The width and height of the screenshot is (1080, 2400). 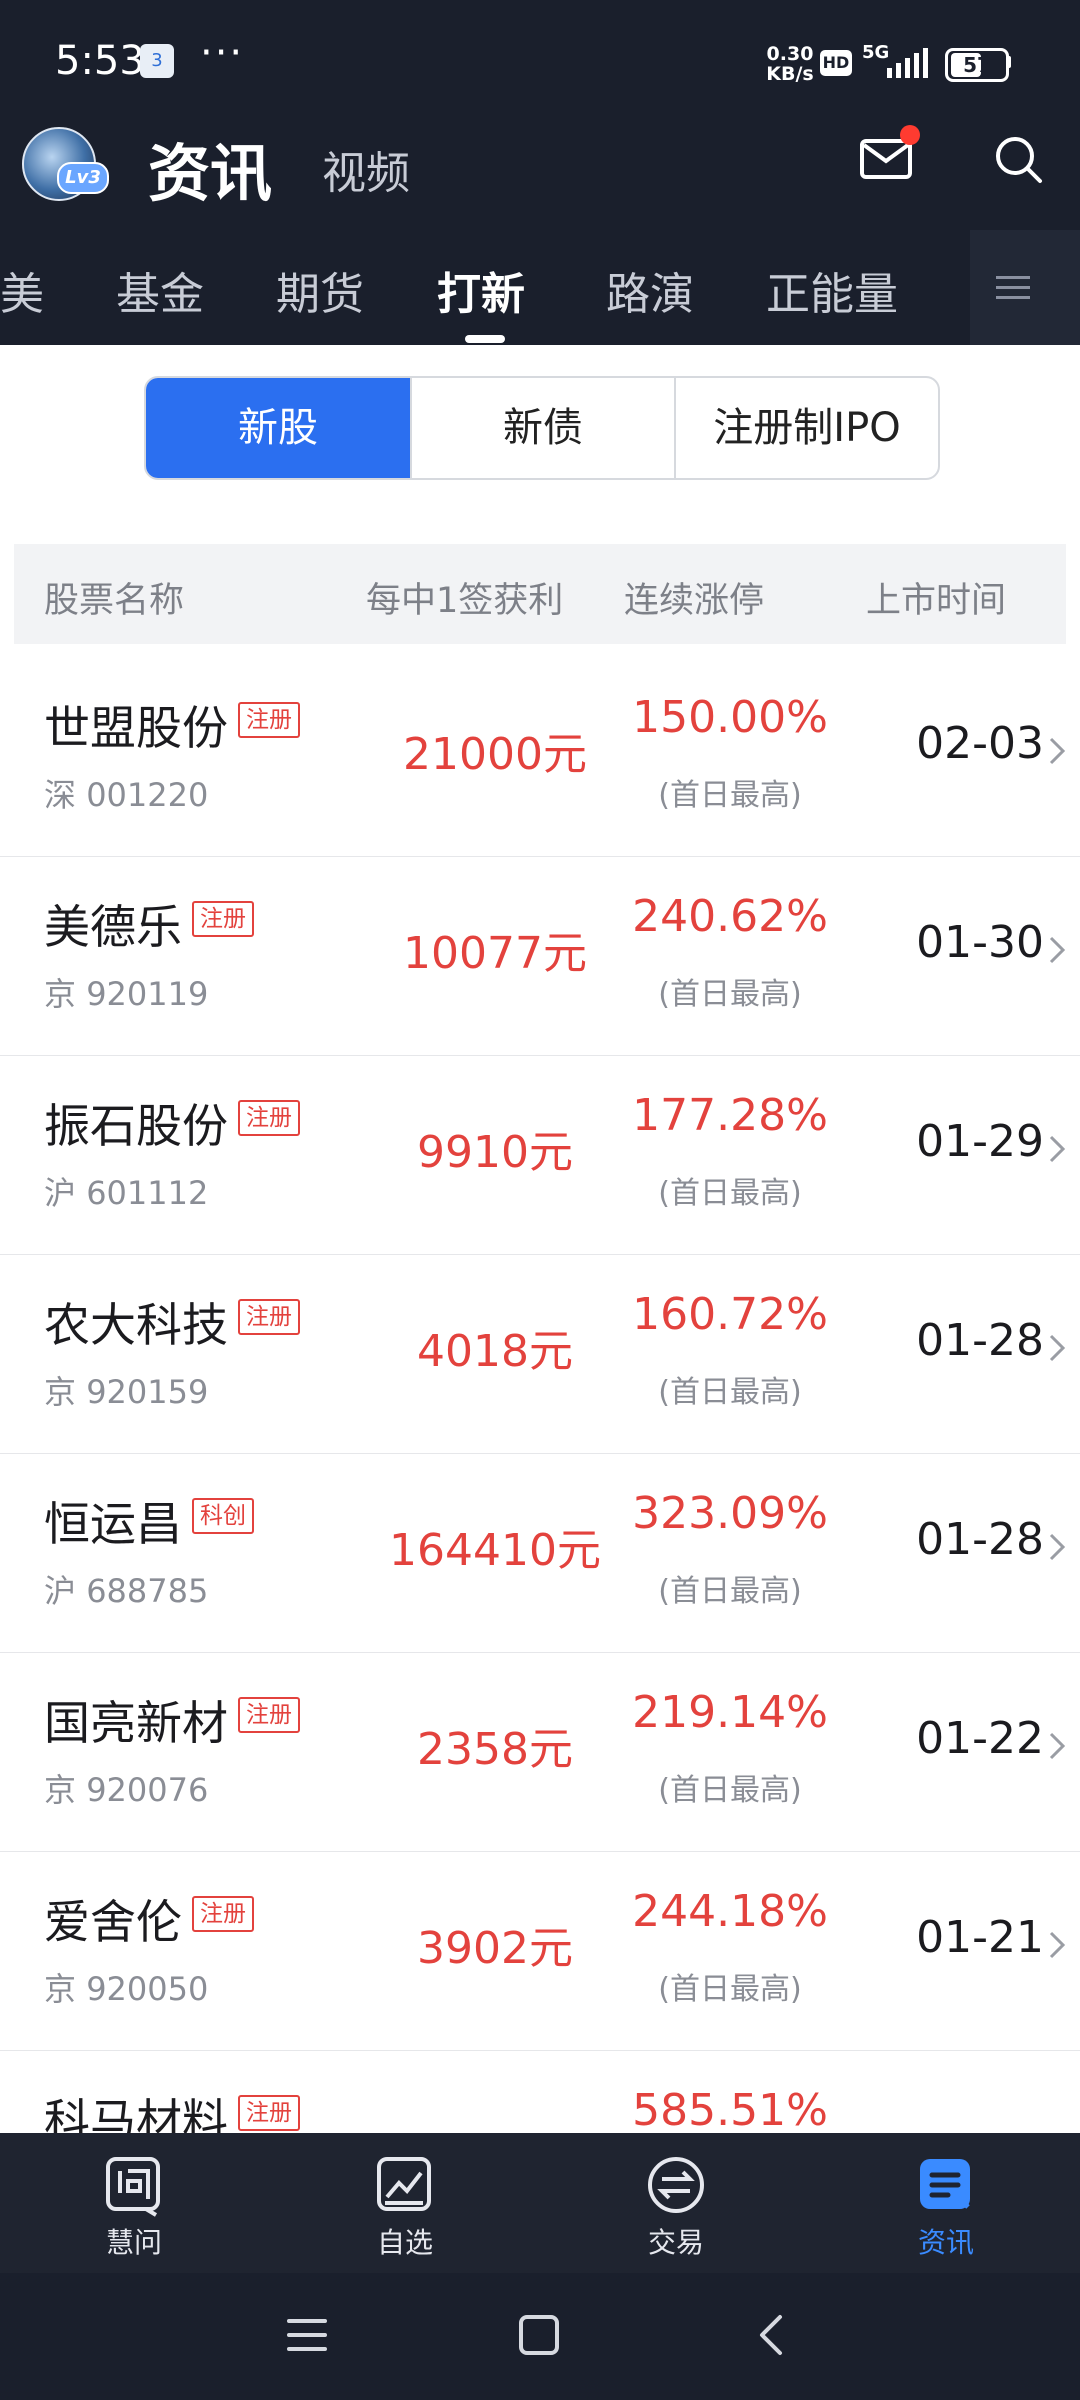 What do you see at coordinates (936, 601) in the screenshot?
I see `col-listing-date: 上市时间` at bounding box center [936, 601].